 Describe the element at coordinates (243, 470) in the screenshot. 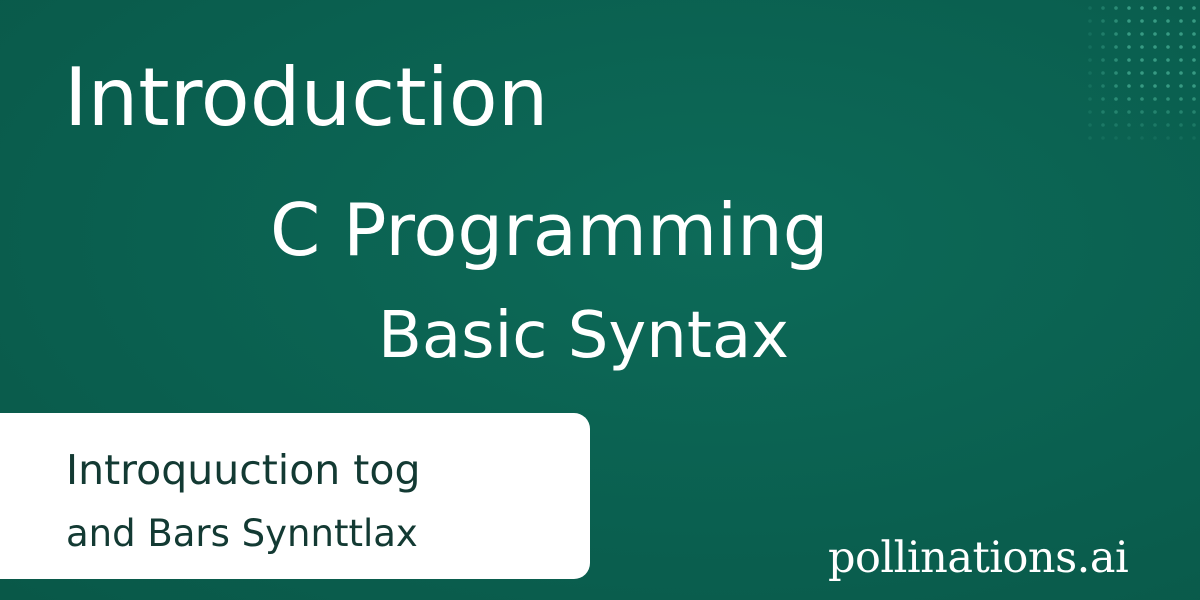

I see `caption-line-1: Introquuction tog` at that location.